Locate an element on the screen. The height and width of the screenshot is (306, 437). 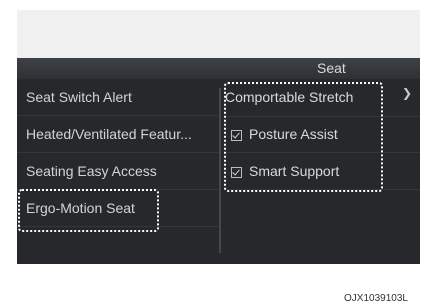
highlight-ergo-motion-seat is located at coordinates (88, 210).